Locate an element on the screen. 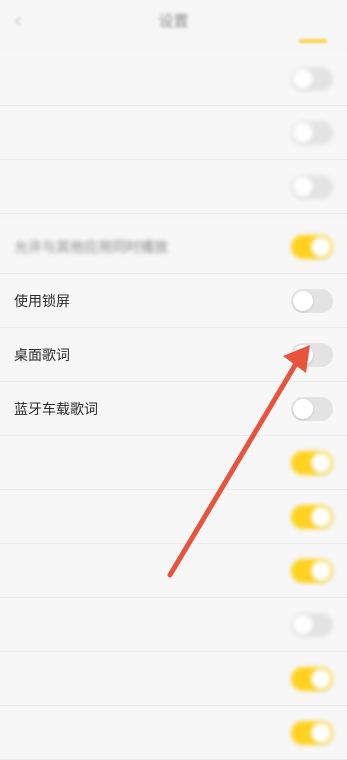 The width and height of the screenshot is (347, 760). setting-label: 允许与其他应用同时播放 is located at coordinates (91, 247).